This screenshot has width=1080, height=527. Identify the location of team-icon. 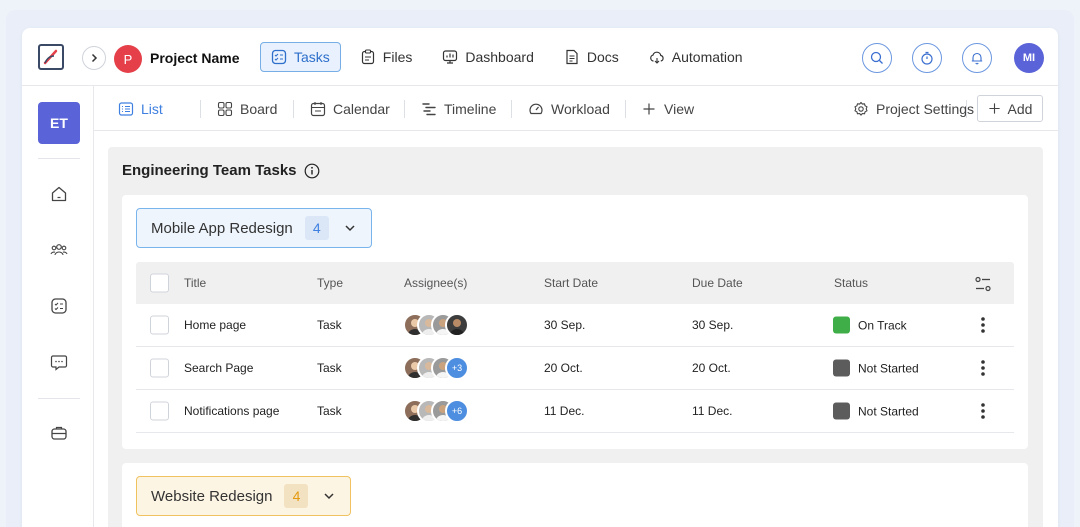
(59, 250).